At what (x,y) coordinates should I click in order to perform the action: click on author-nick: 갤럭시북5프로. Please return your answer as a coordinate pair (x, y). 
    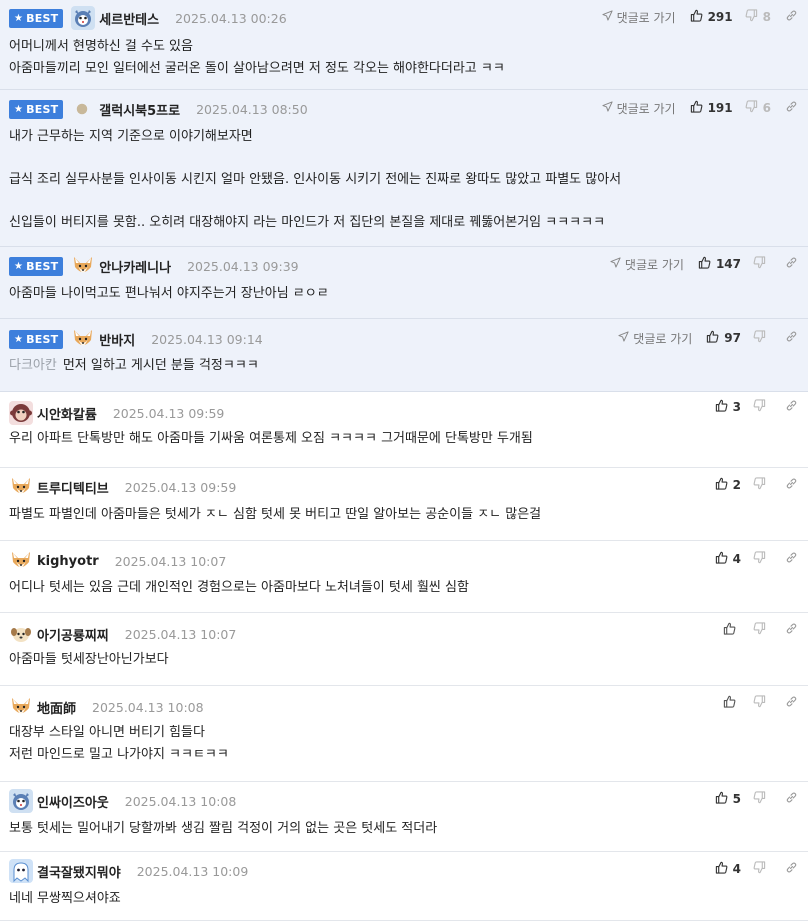
    Looking at the image, I should click on (139, 109).